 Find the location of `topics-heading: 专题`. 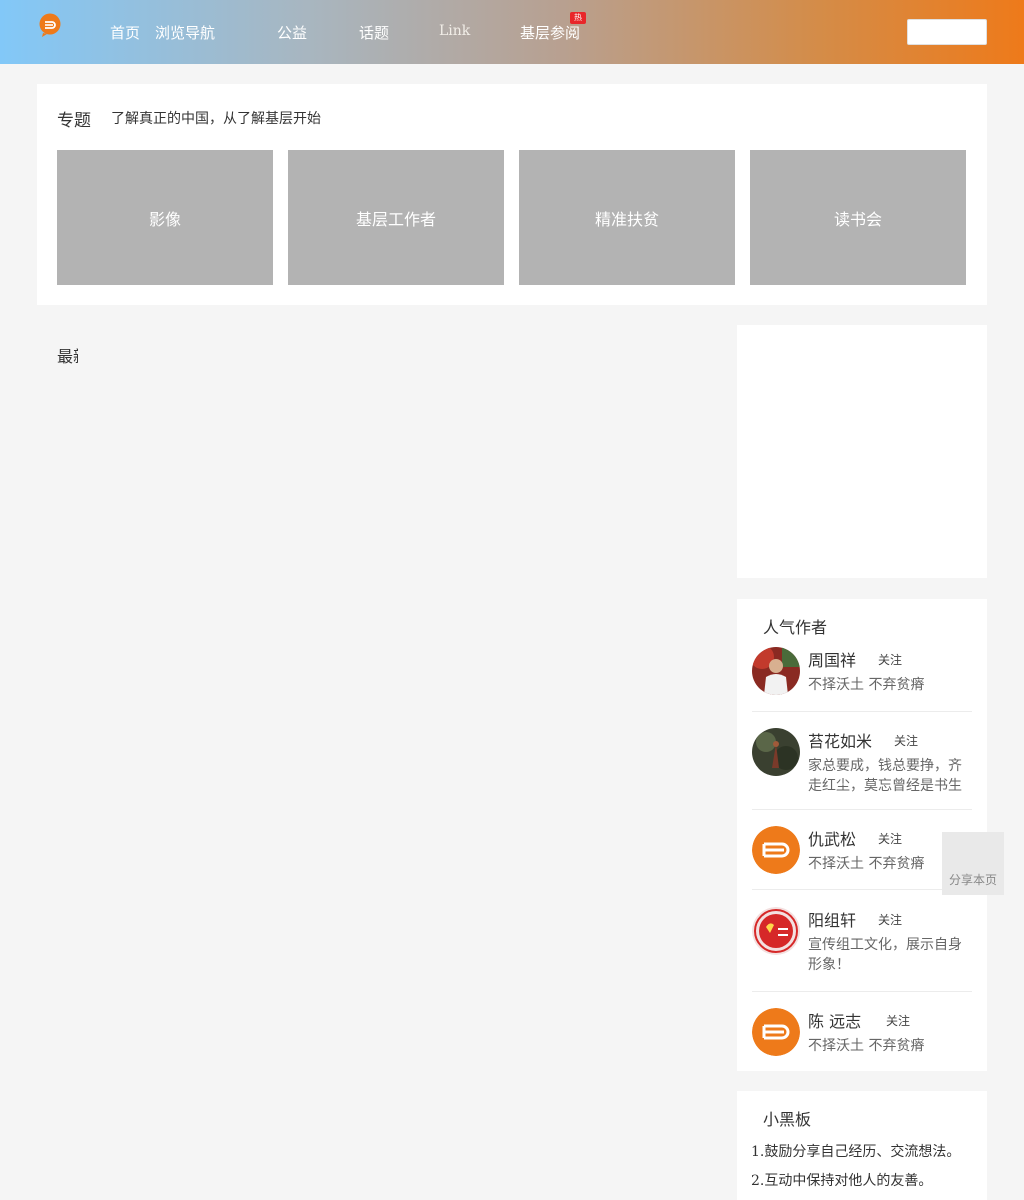

topics-heading: 专题 is located at coordinates (74, 121).